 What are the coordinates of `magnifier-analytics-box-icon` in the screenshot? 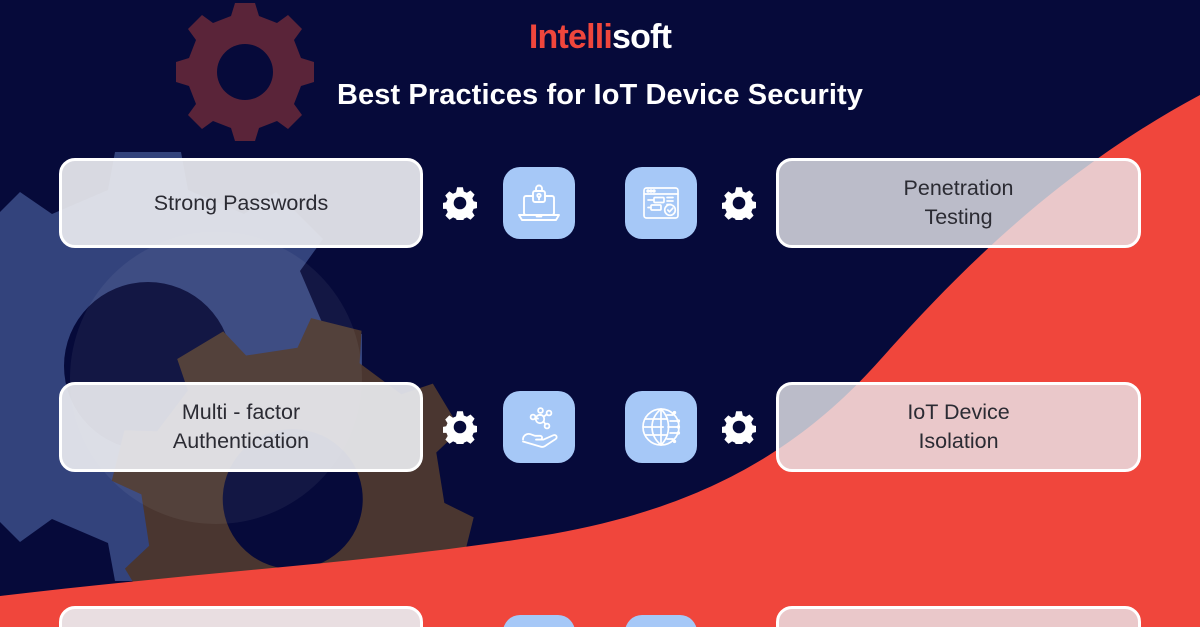 It's located at (539, 621).